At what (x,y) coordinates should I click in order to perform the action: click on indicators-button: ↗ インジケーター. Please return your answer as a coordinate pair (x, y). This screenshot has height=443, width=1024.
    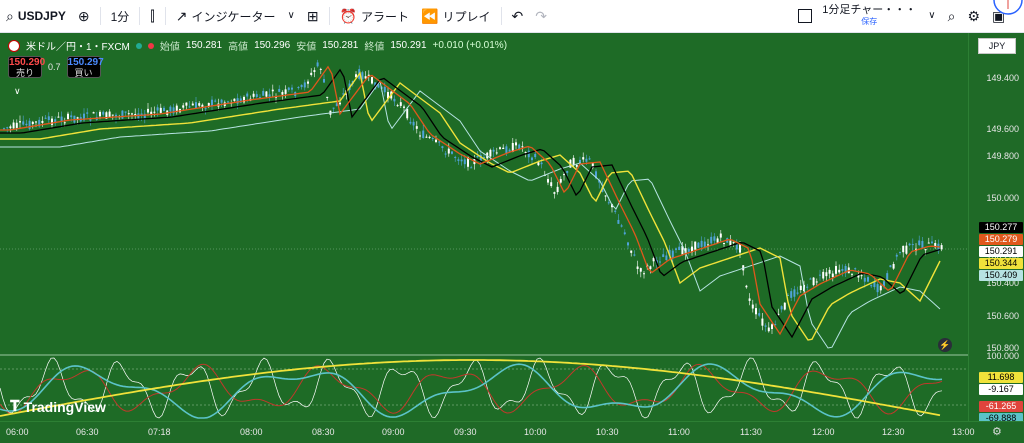
    Looking at the image, I should click on (226, 16).